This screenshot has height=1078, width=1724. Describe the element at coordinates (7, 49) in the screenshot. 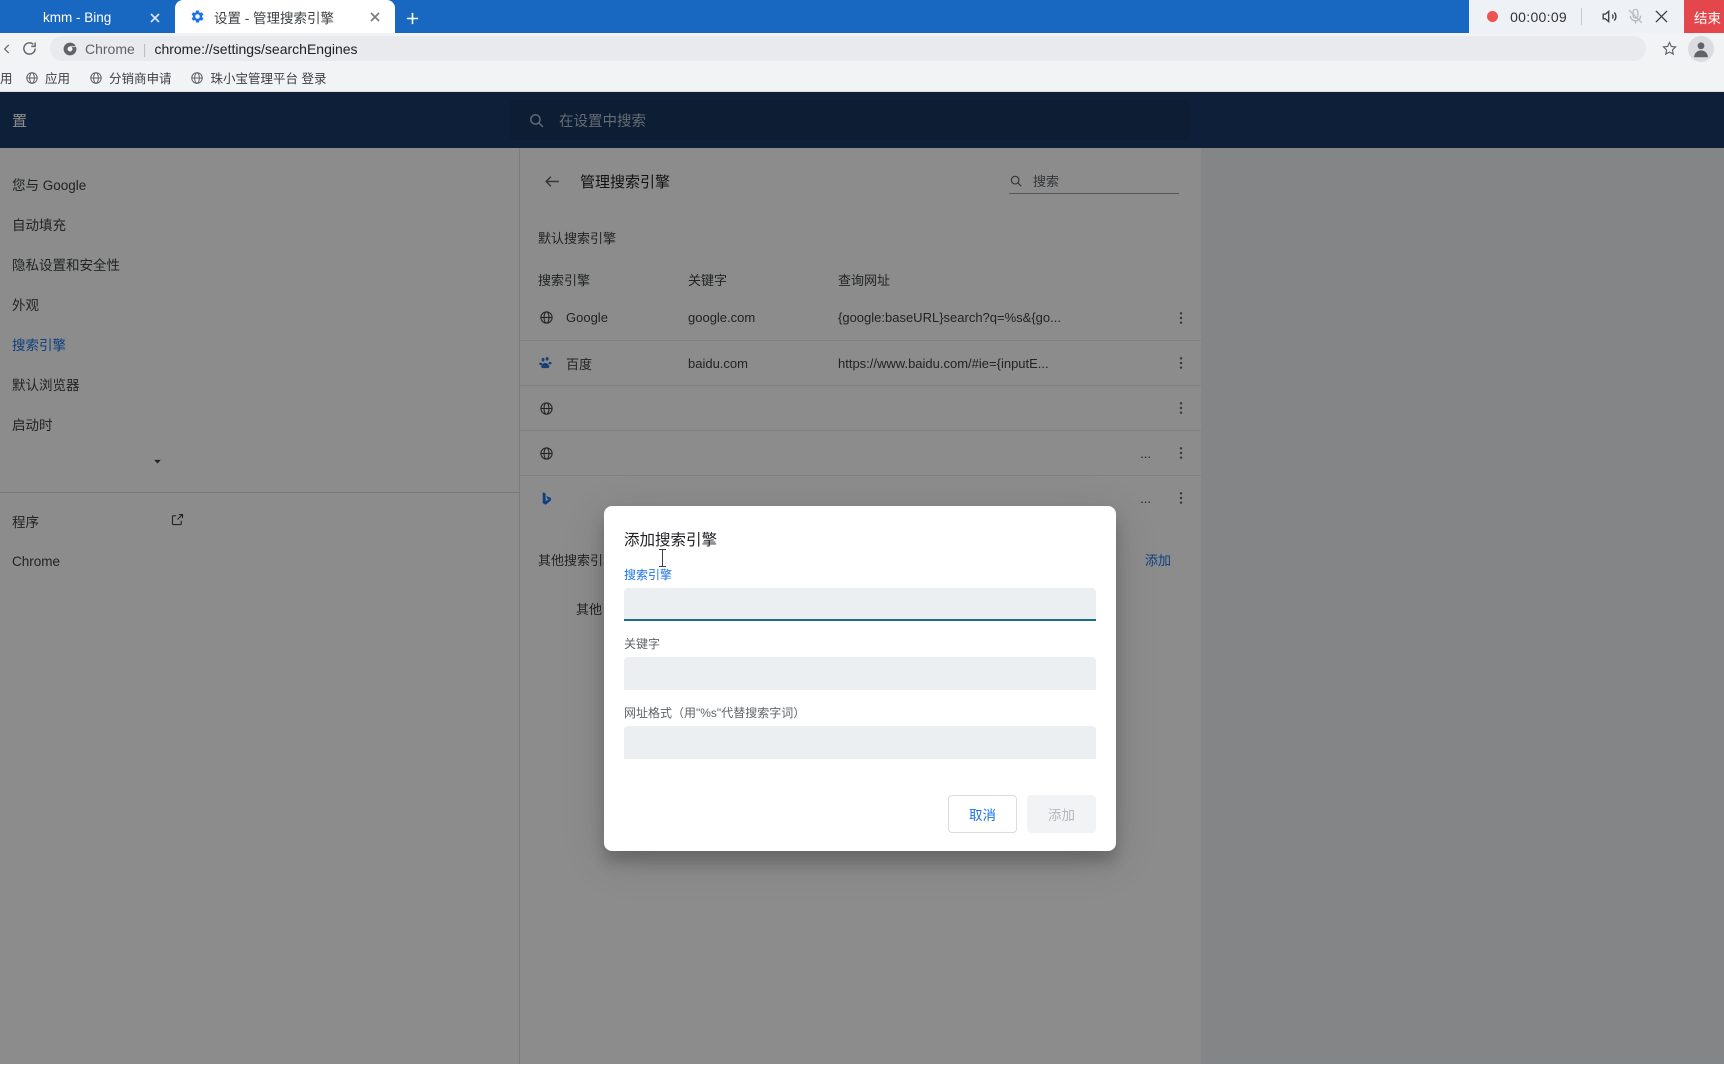

I see `back-button` at that location.